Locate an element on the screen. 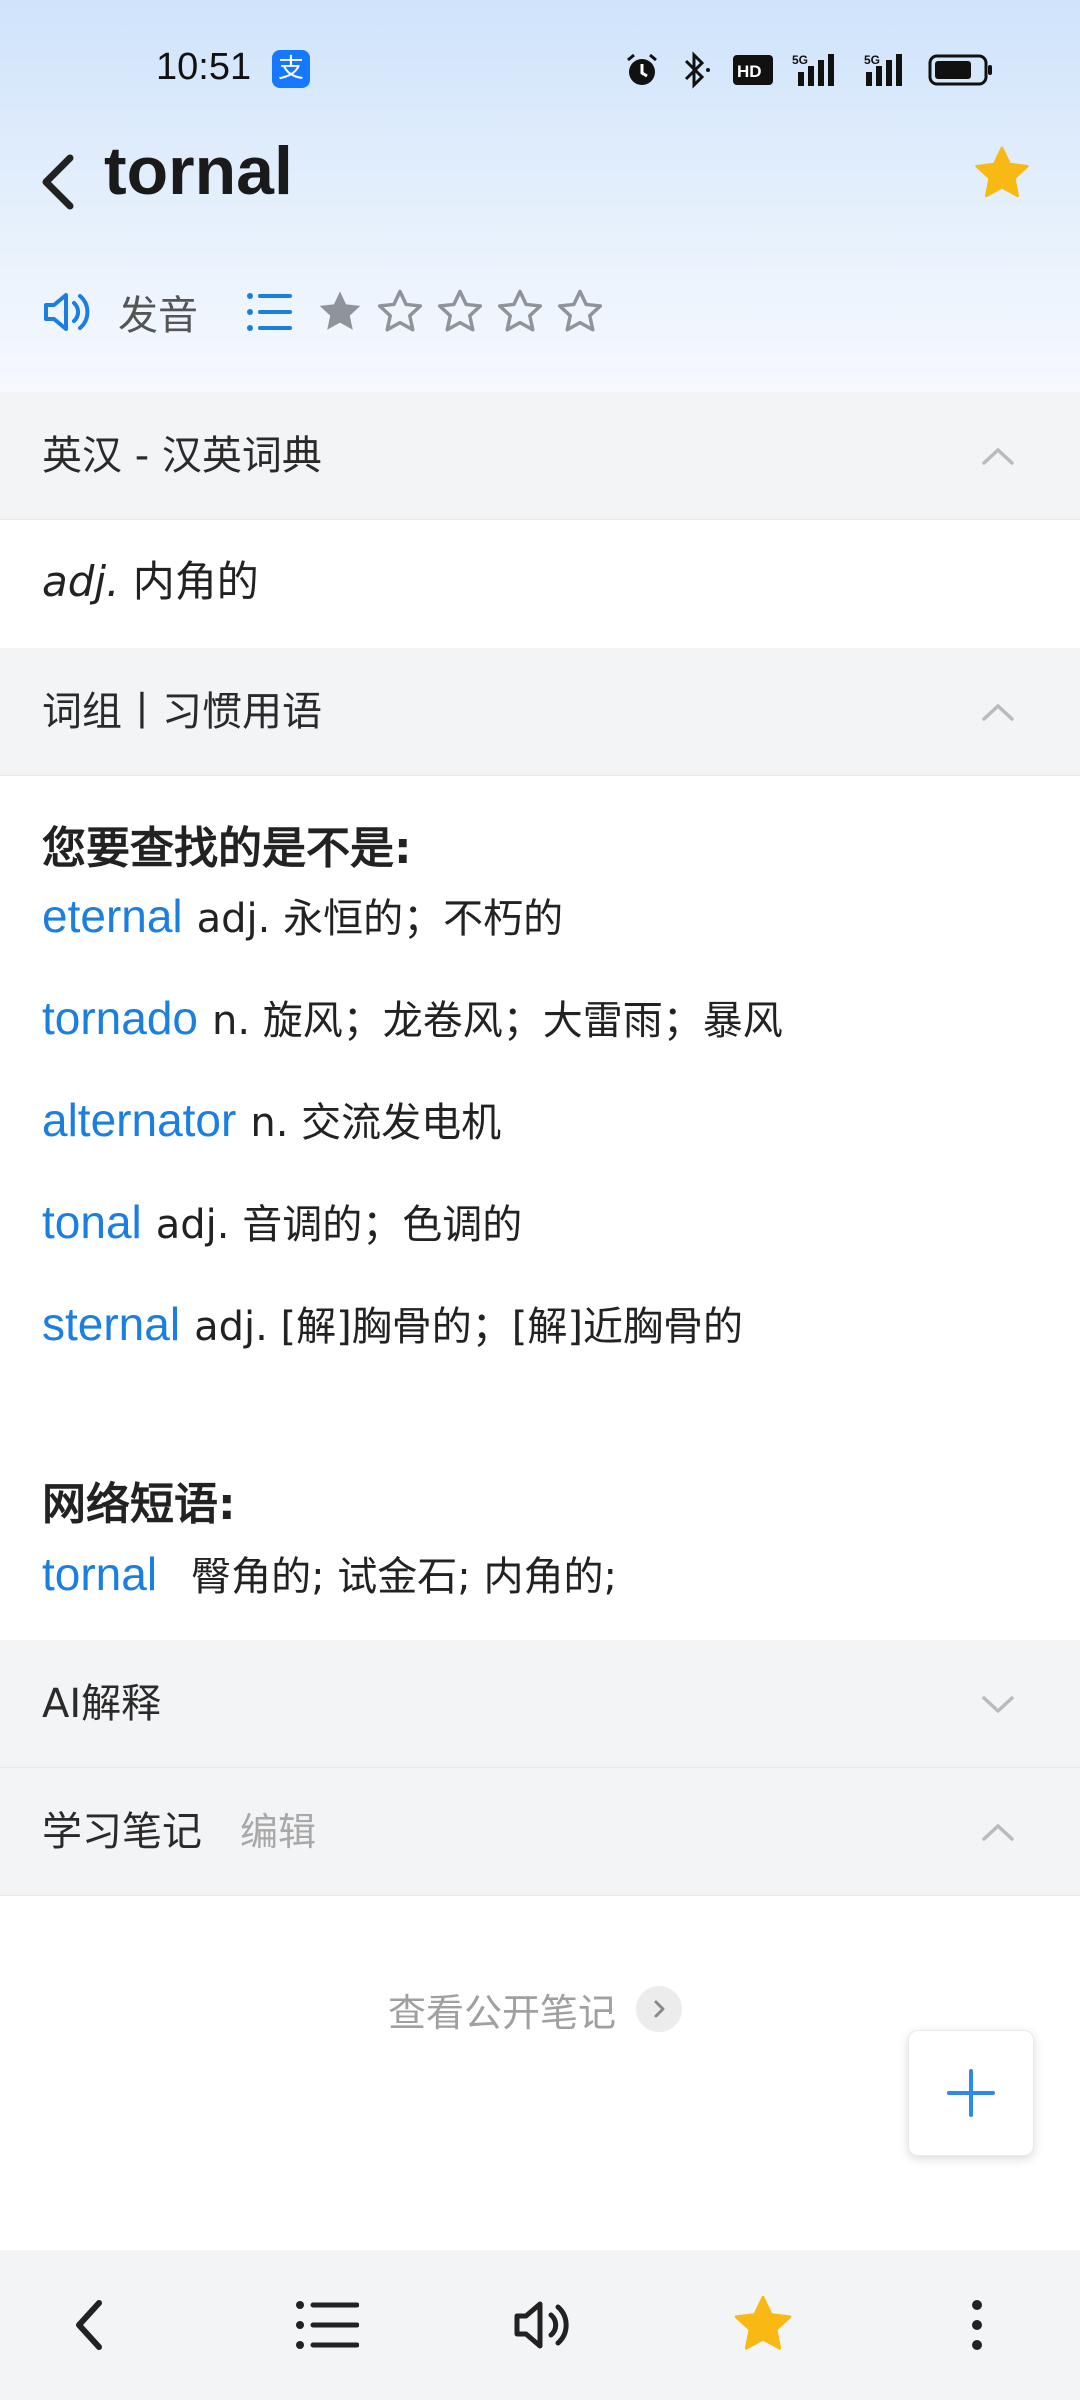  wordlist-icon is located at coordinates (269, 312).